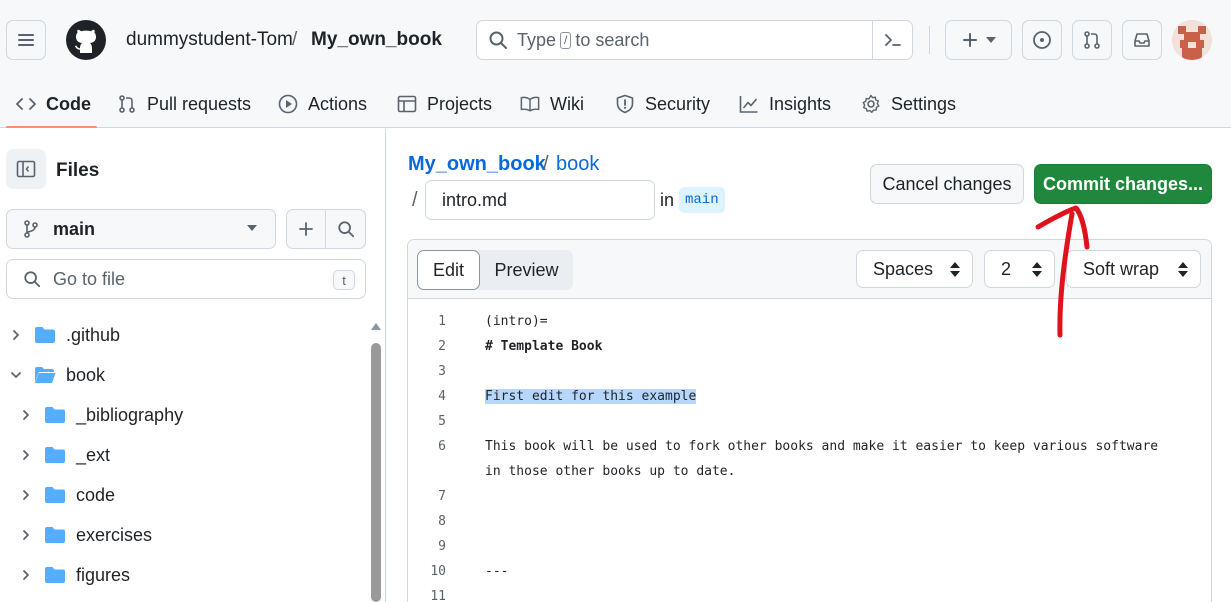  Describe the element at coordinates (184, 104) in the screenshot. I see `tab-pull-requests: Pull requests` at that location.